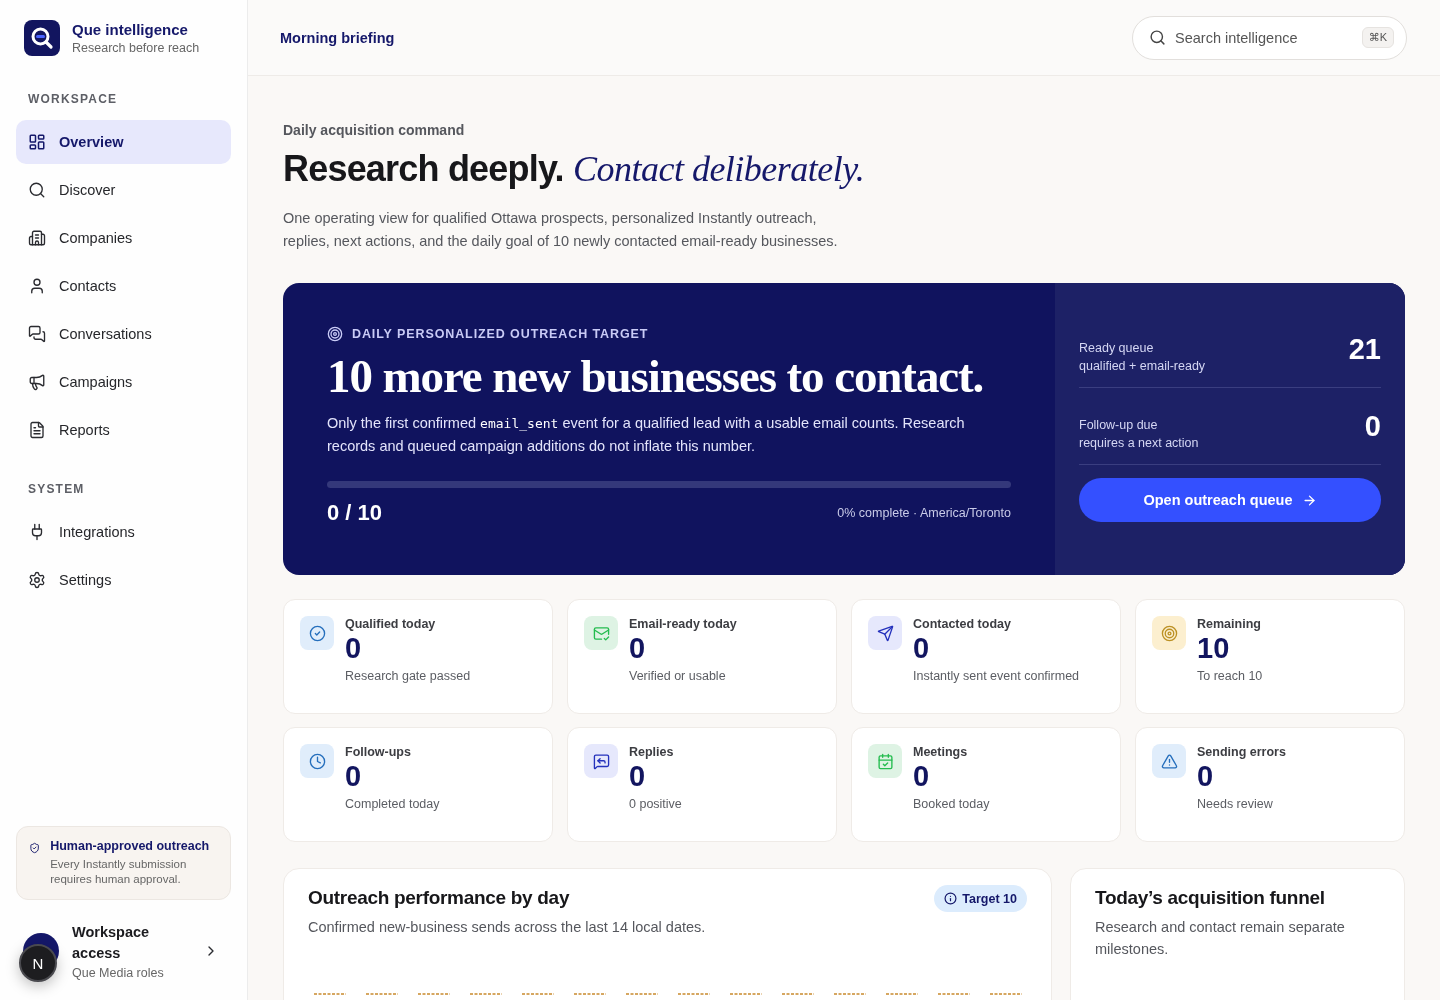 The image size is (1440, 1000). Describe the element at coordinates (378, 752) in the screenshot. I see `stat-title: Follow-ups` at that location.